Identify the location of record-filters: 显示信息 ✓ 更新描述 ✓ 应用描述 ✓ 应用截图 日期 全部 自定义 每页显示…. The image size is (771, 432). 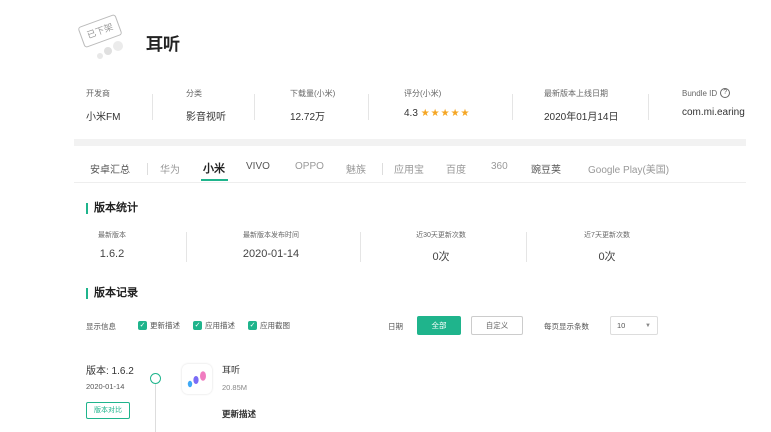
(416, 327).